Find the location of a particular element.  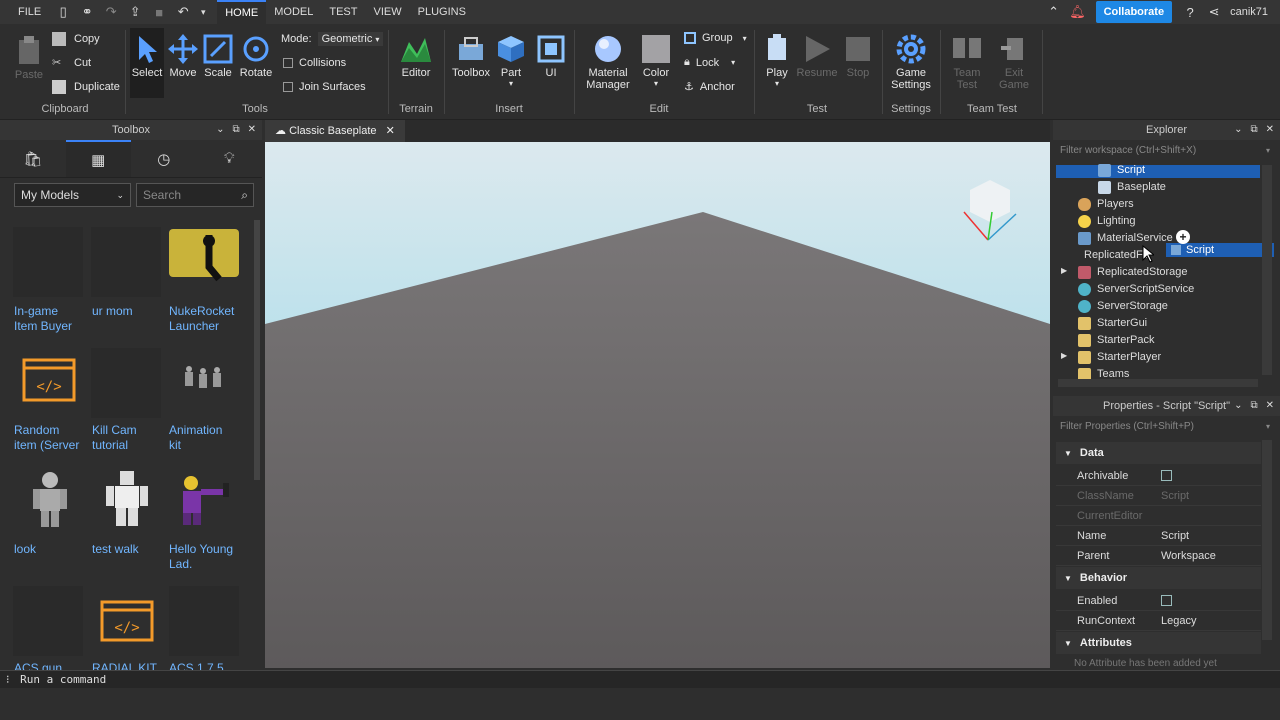

explorer-filter-input: Filter workspace (Ctrl+Shift+X) ▾ is located at coordinates (1165, 151).